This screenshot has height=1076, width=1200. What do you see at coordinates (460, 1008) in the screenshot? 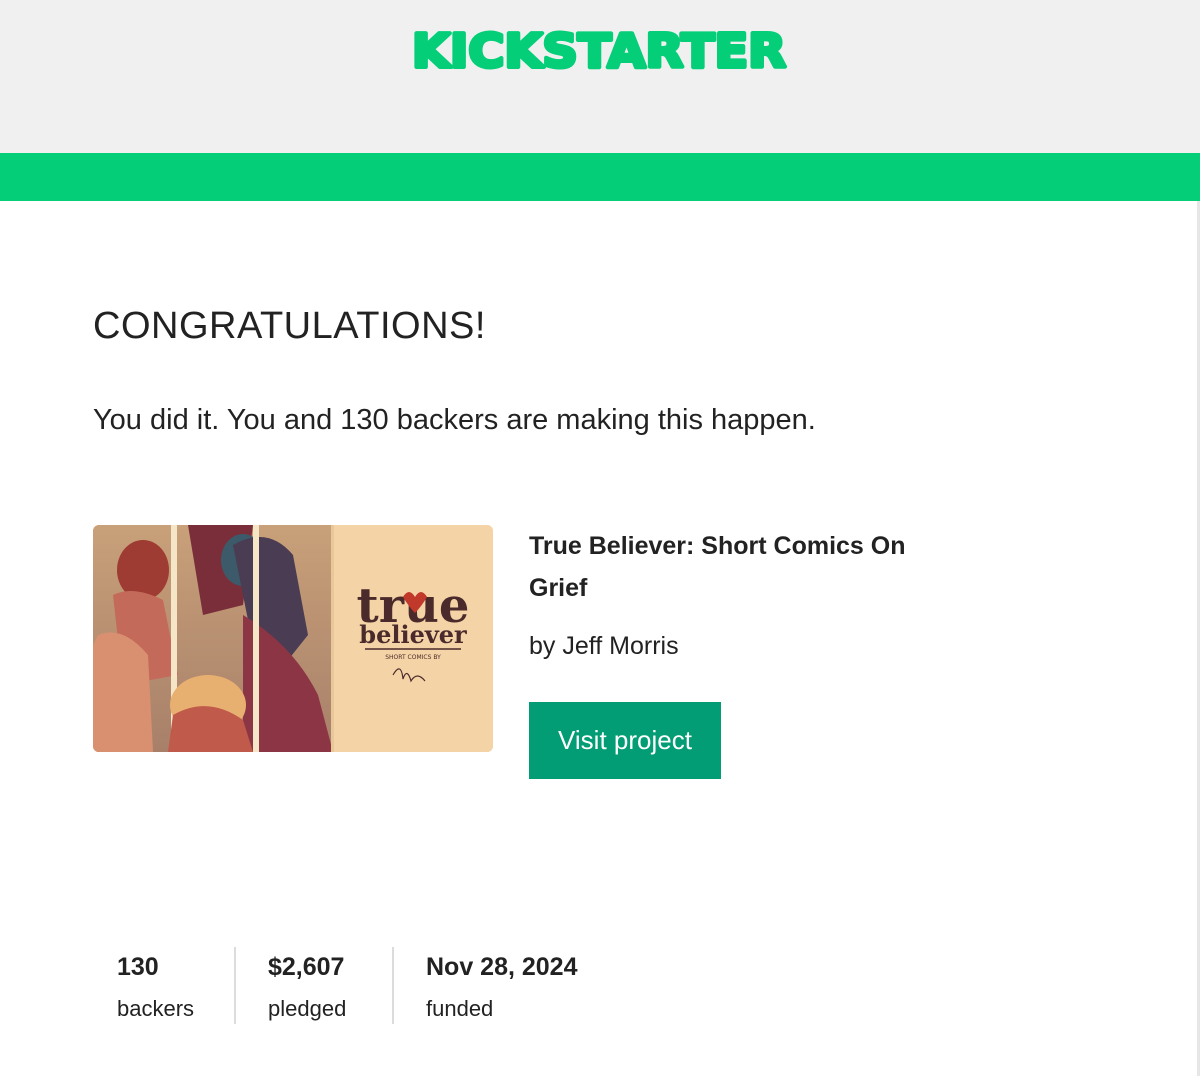
I see `stat-label: funded` at bounding box center [460, 1008].